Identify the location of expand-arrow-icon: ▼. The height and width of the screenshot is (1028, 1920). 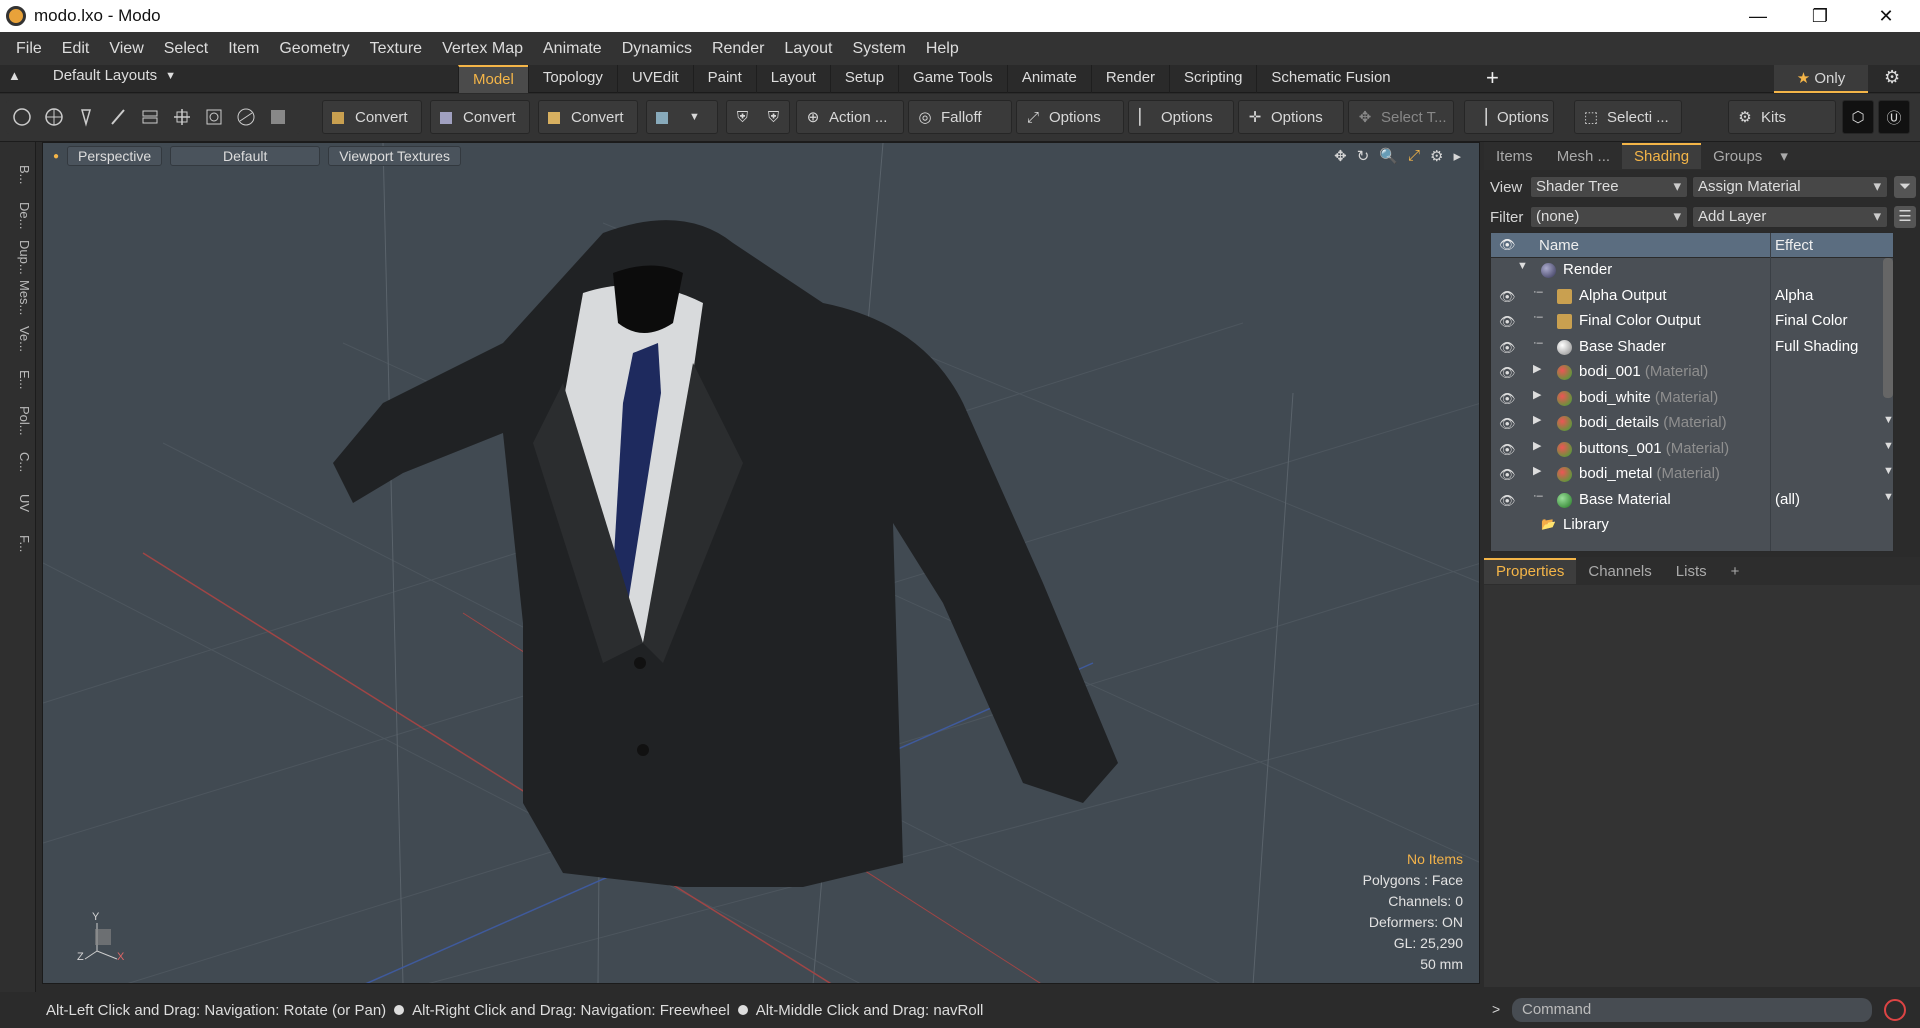
(1522, 266).